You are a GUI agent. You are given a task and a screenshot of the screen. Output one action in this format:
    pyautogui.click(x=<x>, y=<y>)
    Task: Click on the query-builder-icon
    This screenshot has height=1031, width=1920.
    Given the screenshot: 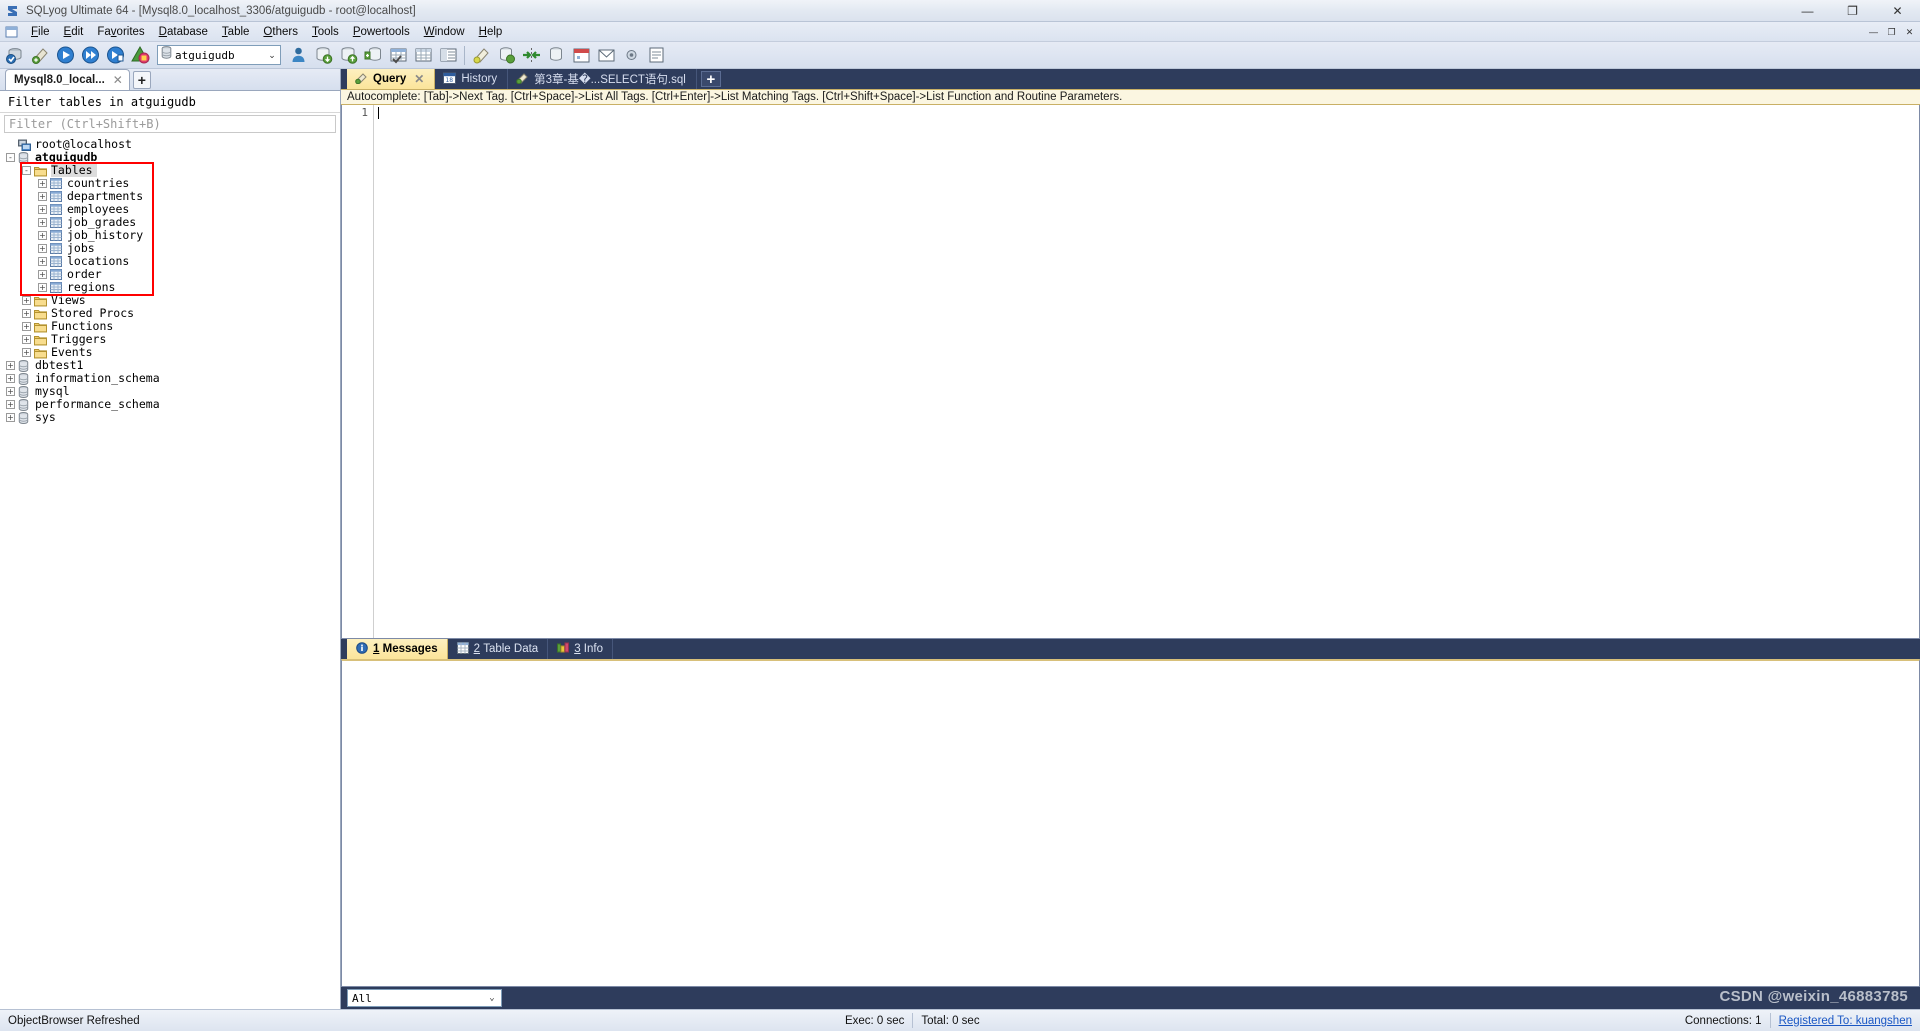 What is the action you would take?
    pyautogui.click(x=481, y=55)
    